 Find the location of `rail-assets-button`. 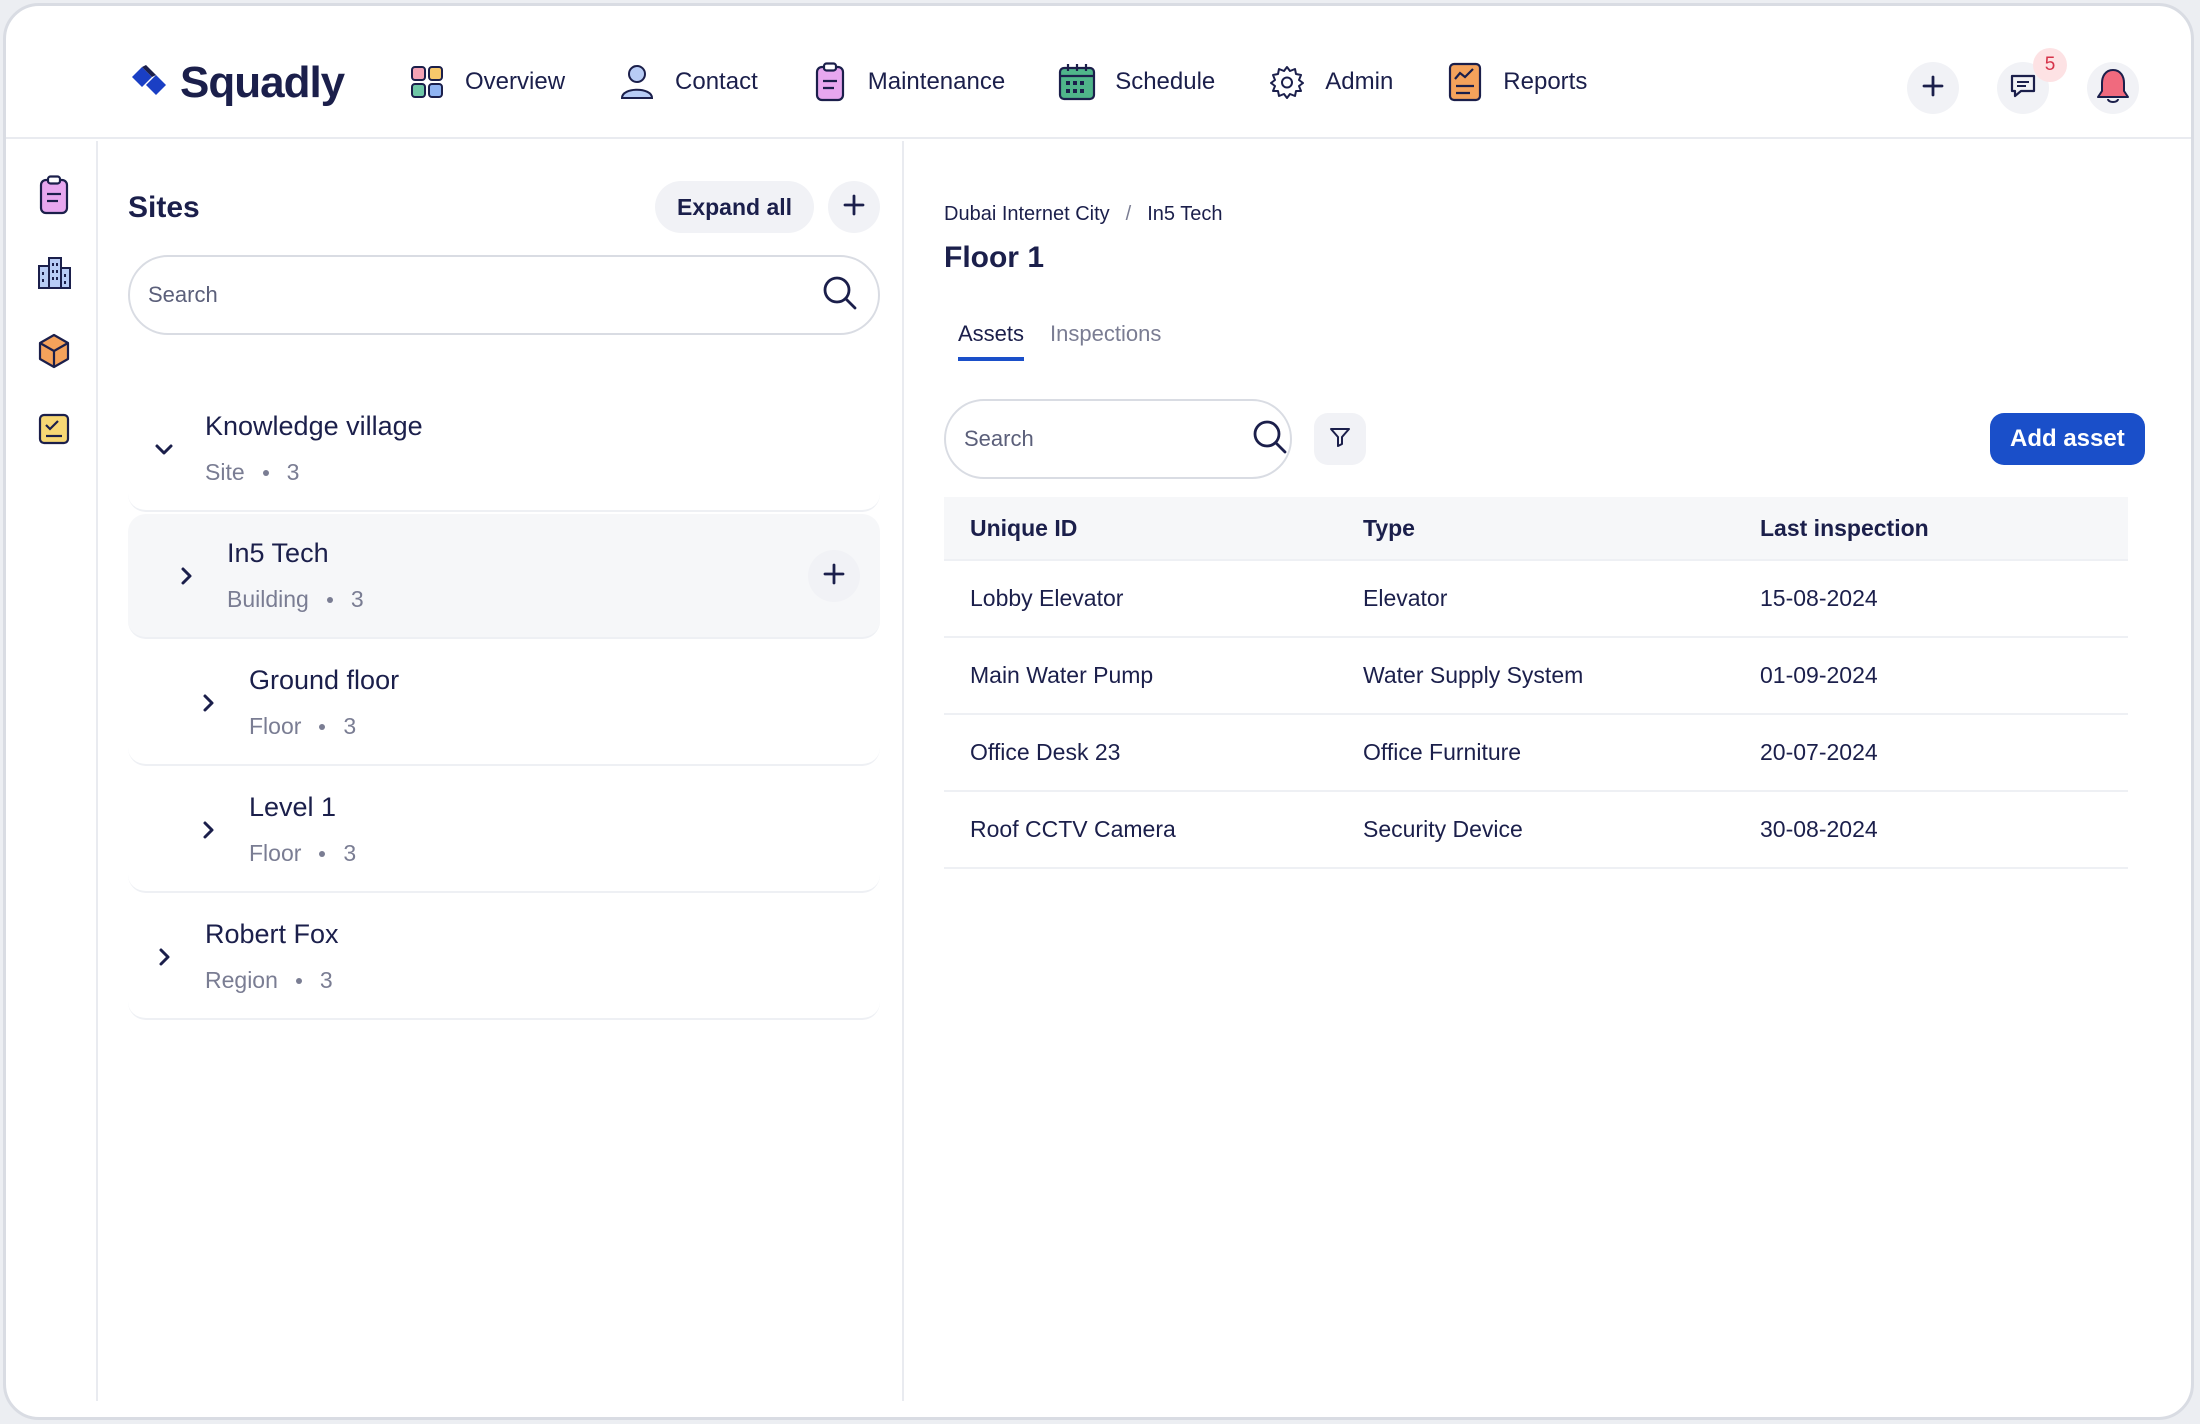

rail-assets-button is located at coordinates (54, 353).